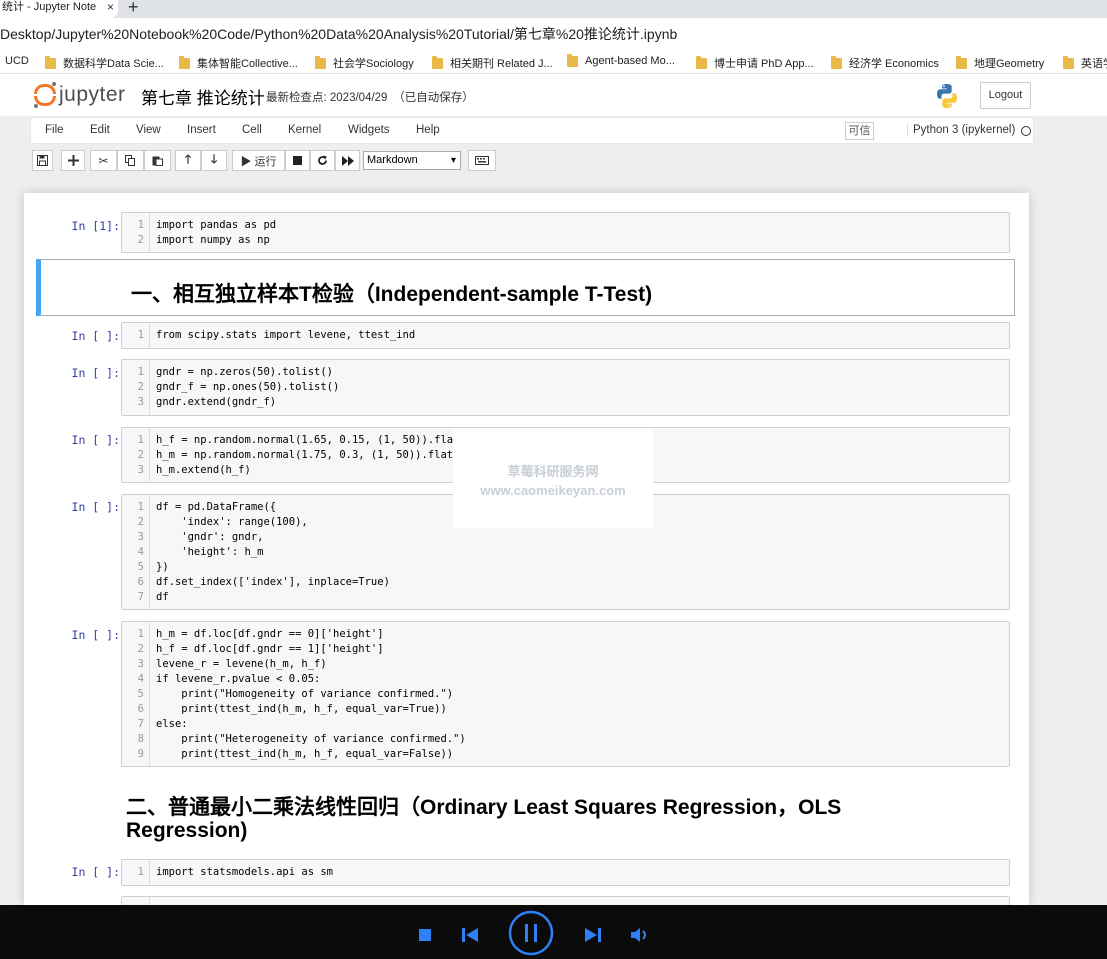  I want to click on paste-icon, so click(157, 161).